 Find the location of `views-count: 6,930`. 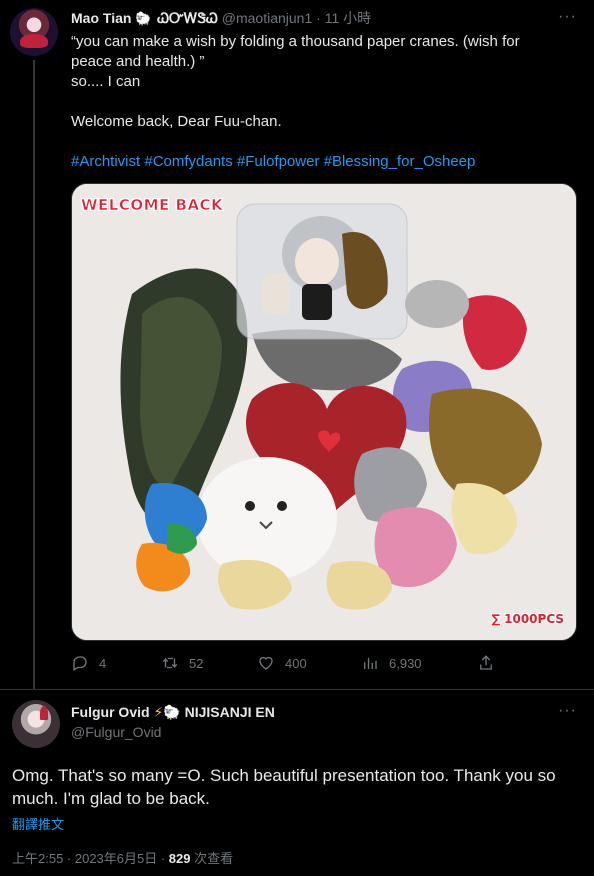

views-count: 6,930 is located at coordinates (405, 663).